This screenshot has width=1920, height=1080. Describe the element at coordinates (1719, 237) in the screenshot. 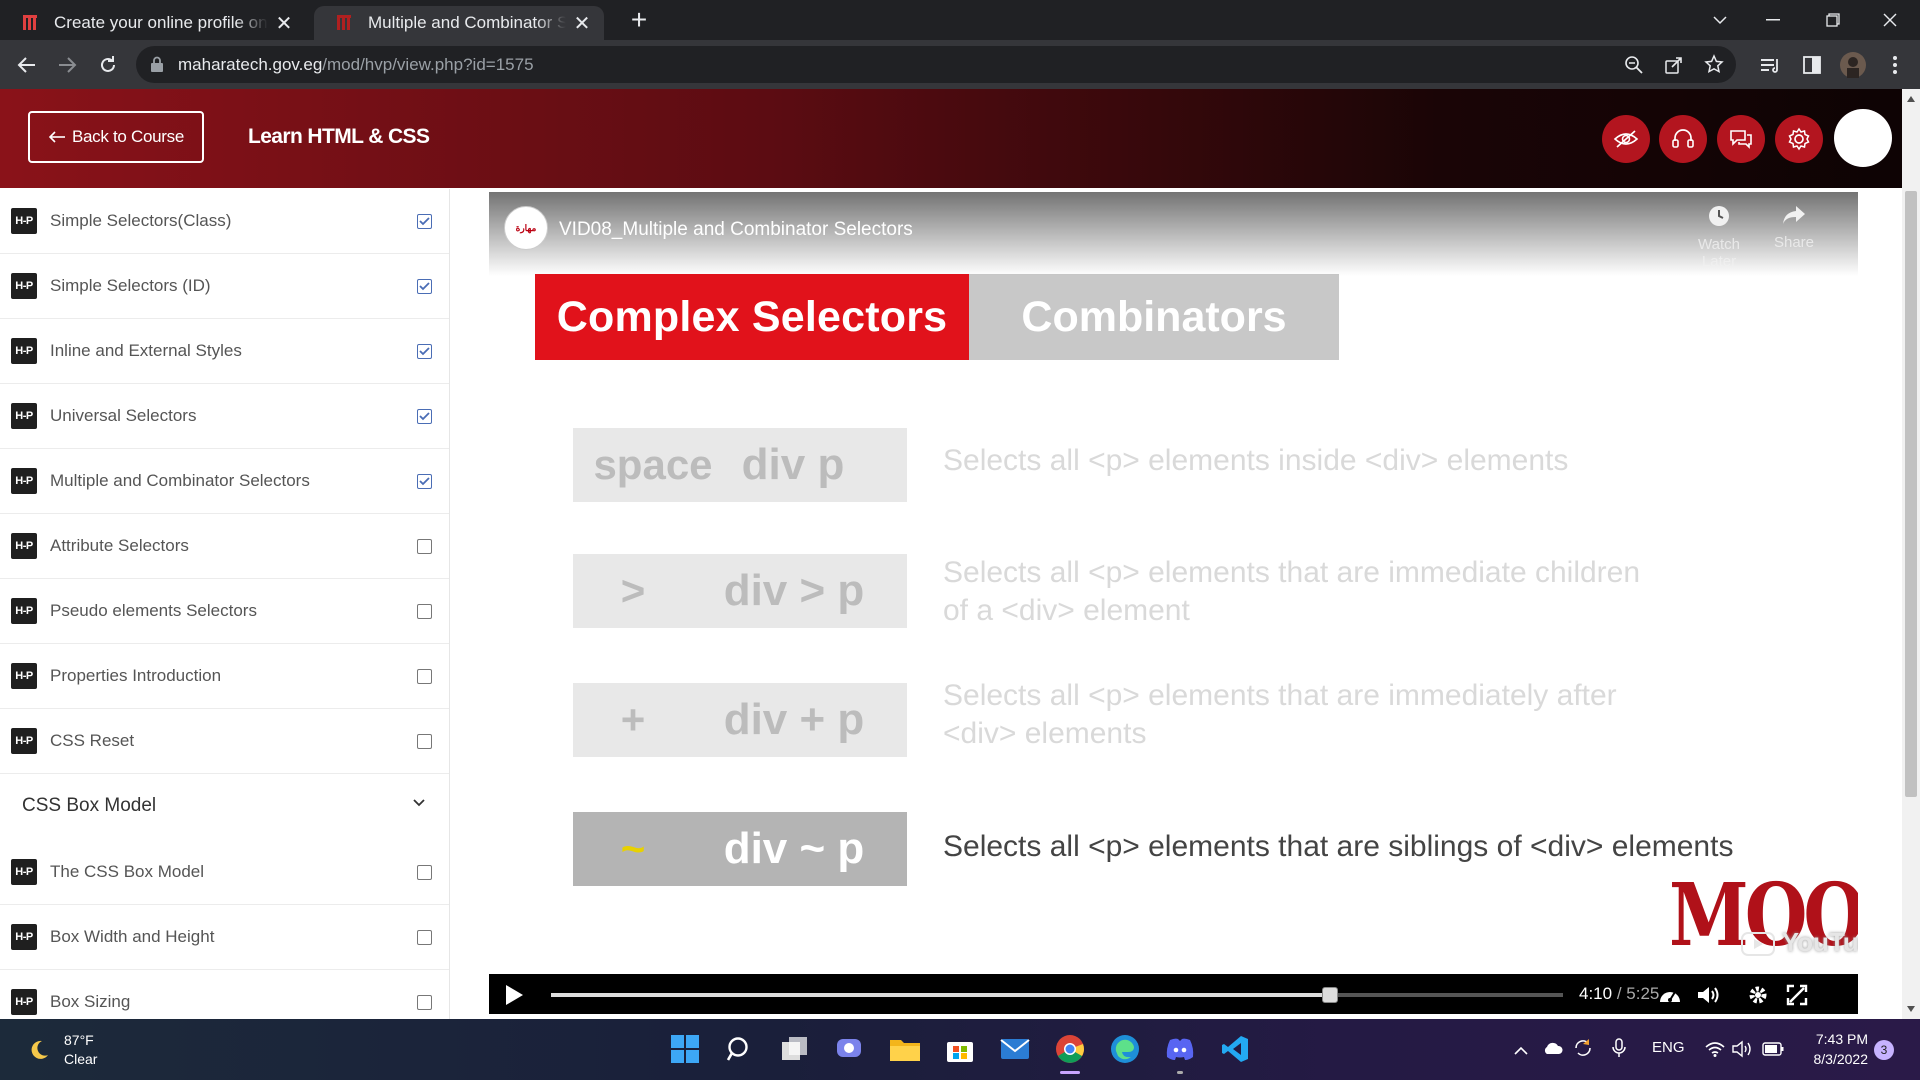

I see `watch-later-button: Watch Later` at that location.